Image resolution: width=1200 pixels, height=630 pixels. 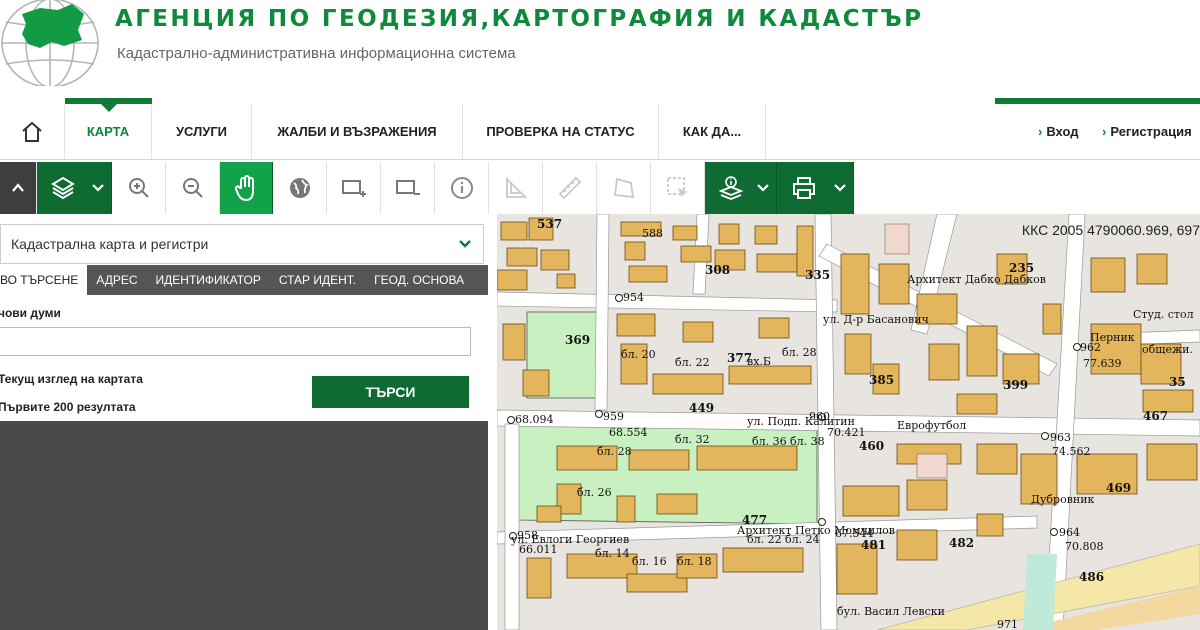 I want to click on zoom-in-icon, so click(x=138, y=188).